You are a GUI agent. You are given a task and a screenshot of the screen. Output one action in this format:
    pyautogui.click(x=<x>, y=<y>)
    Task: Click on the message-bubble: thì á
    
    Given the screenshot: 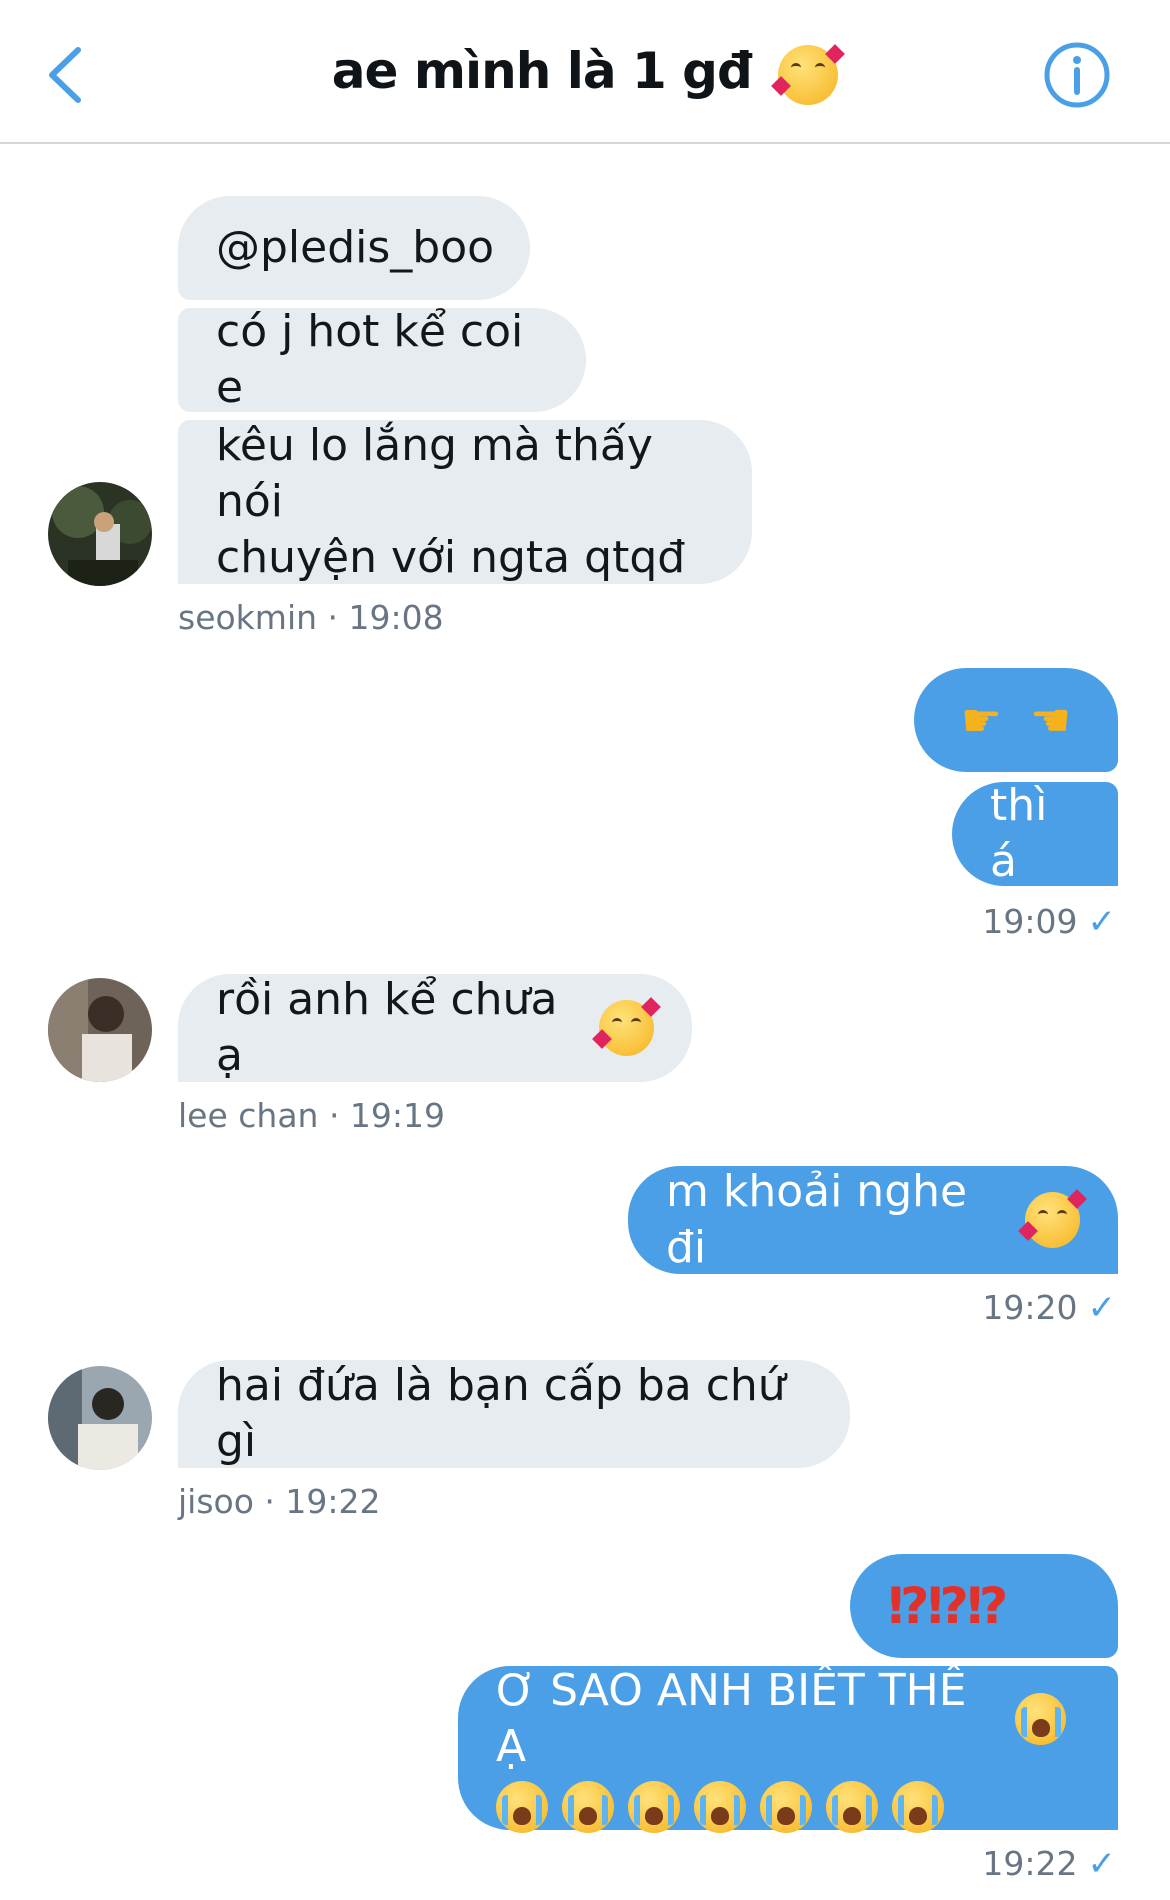 What is the action you would take?
    pyautogui.click(x=1035, y=833)
    